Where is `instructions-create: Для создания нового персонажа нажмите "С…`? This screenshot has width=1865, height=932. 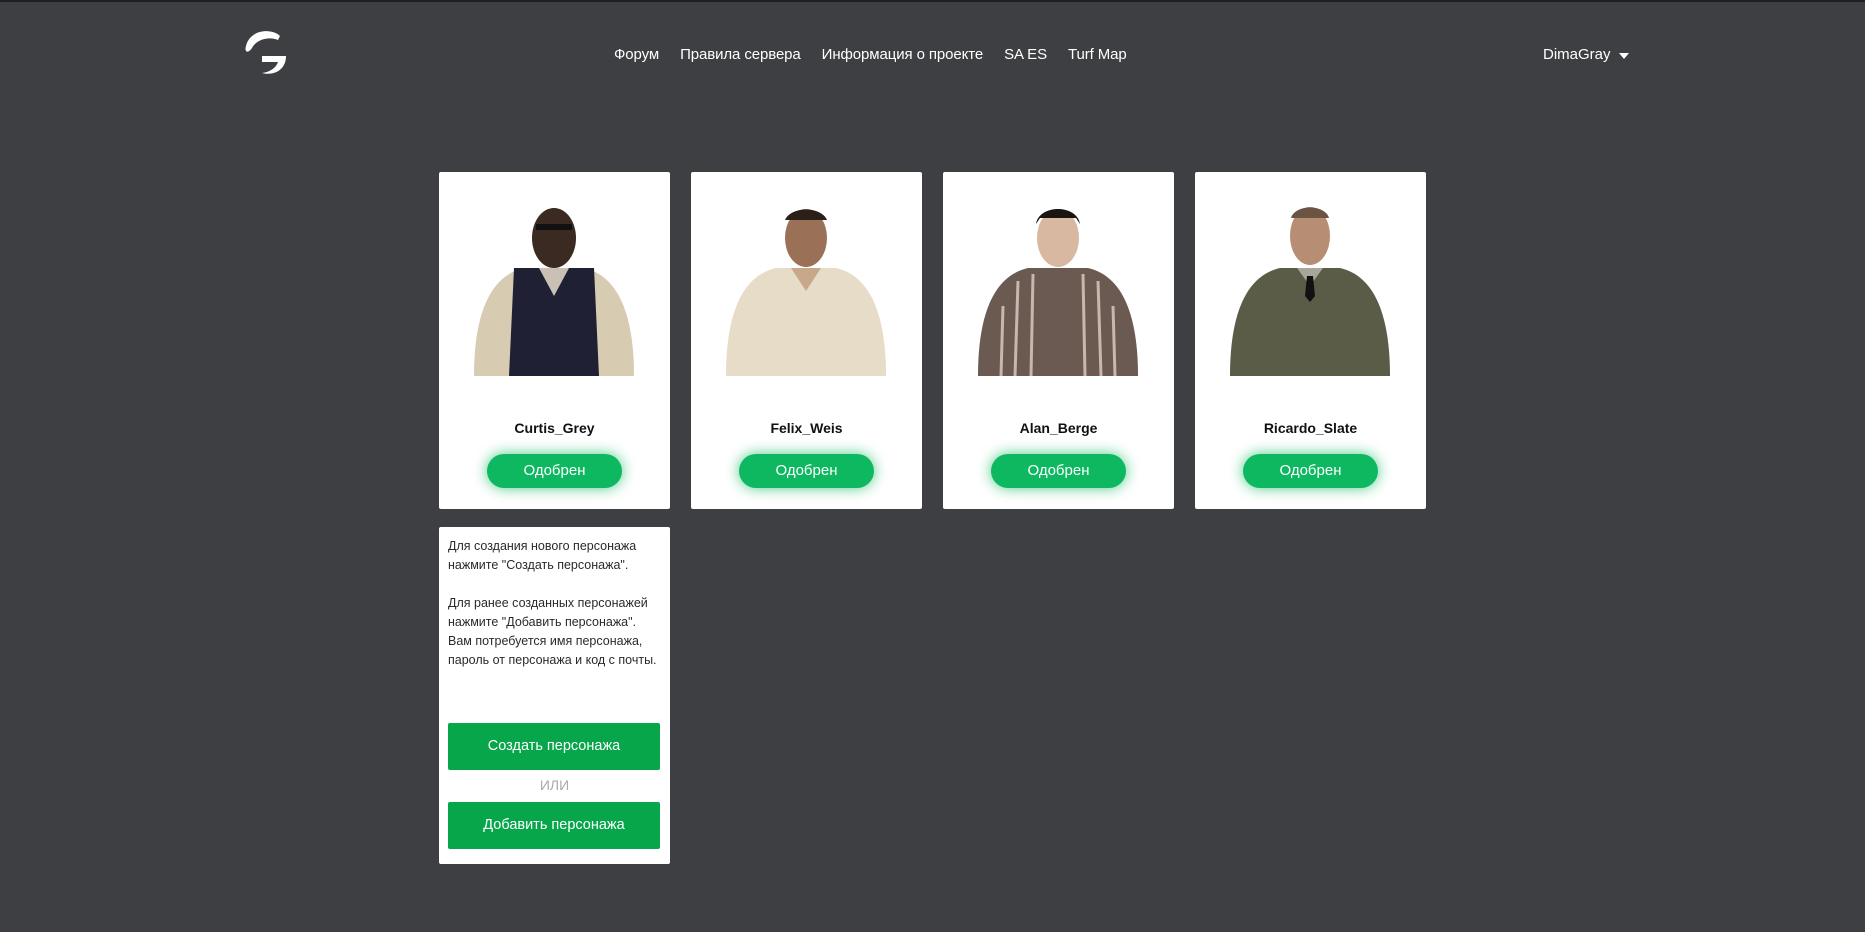
instructions-create: Для создания нового персонажа нажмите "С… is located at coordinates (542, 555).